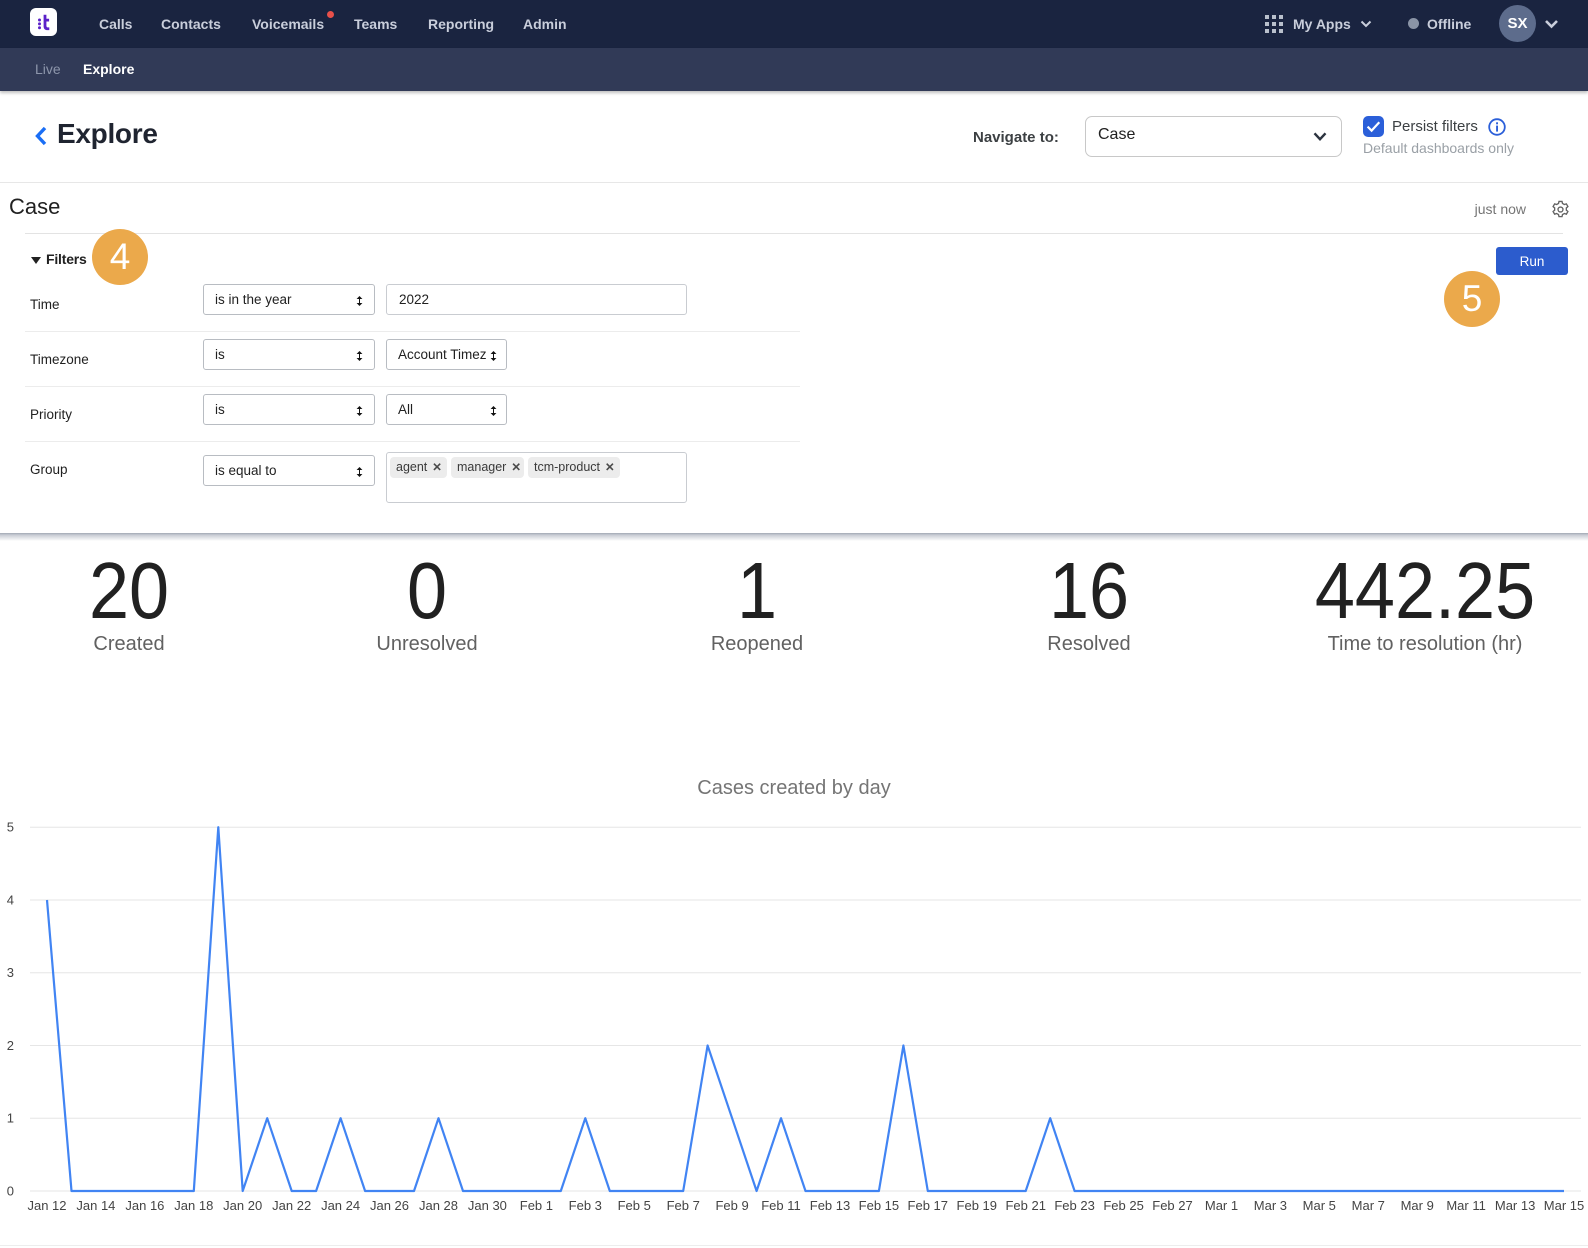 The height and width of the screenshot is (1248, 1588). What do you see at coordinates (10, 827) in the screenshot?
I see `svg-text: 5` at bounding box center [10, 827].